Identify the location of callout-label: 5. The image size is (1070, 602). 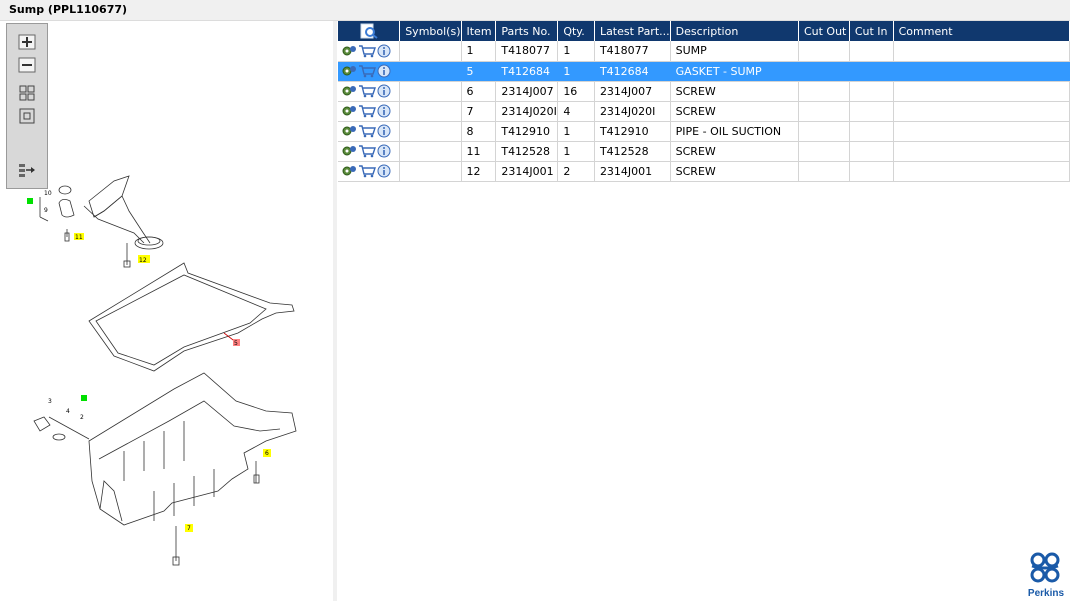
(236, 343).